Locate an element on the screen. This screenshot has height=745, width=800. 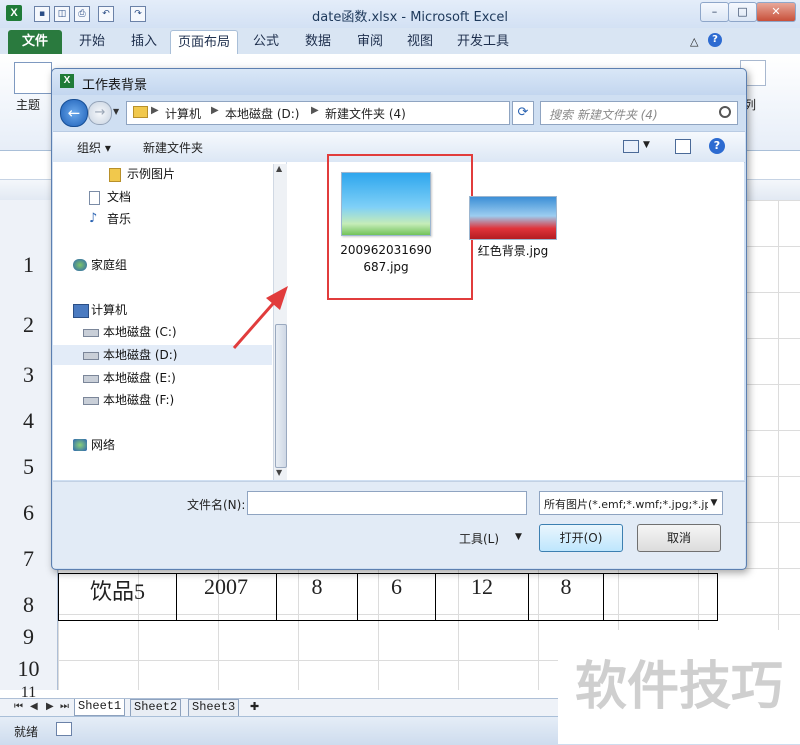
table-row: 饮品5 2007 8 6 12 8 is located at coordinates (388, 597).